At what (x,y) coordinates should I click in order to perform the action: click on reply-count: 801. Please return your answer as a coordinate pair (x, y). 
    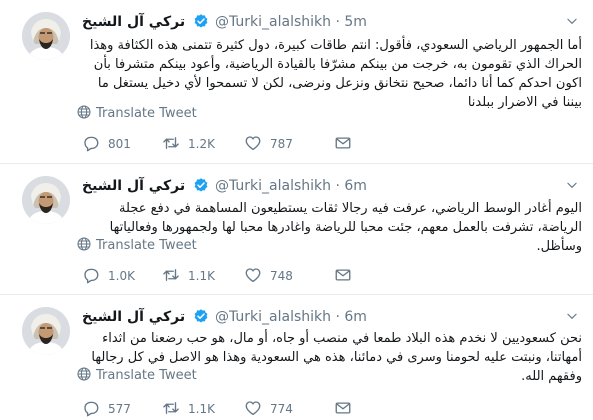
    Looking at the image, I should click on (119, 144).